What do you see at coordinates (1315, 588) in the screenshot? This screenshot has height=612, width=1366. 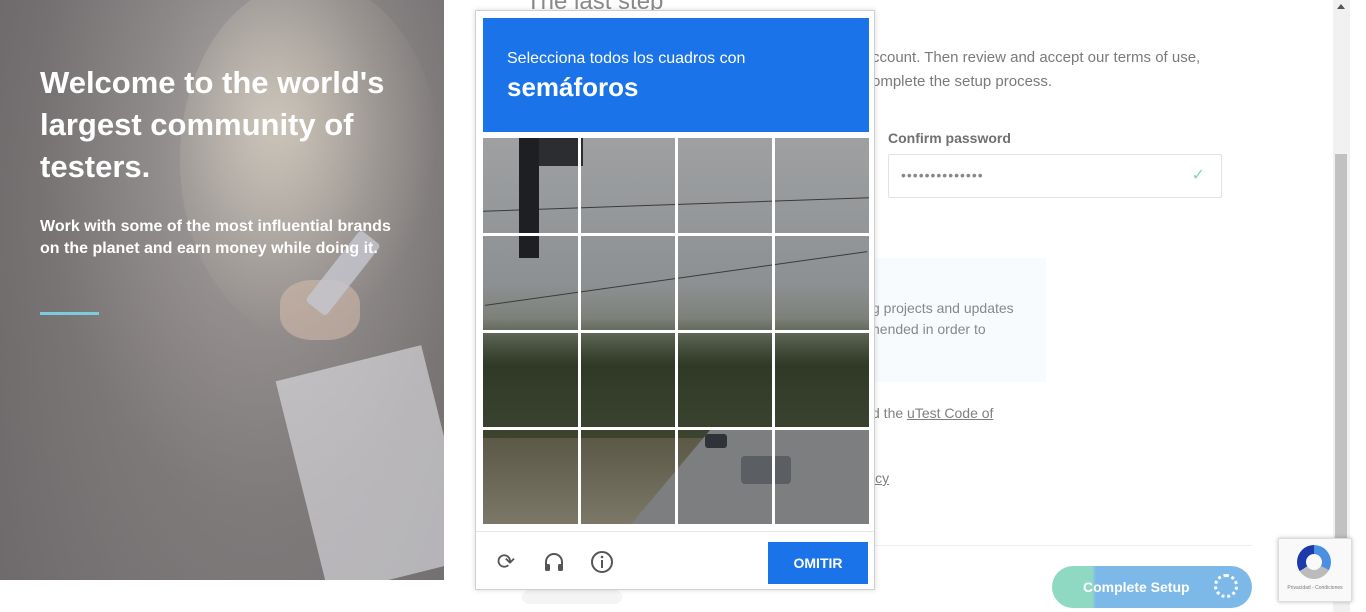 I see `recaptcha-fine-print: Privacidad - Condiciones` at bounding box center [1315, 588].